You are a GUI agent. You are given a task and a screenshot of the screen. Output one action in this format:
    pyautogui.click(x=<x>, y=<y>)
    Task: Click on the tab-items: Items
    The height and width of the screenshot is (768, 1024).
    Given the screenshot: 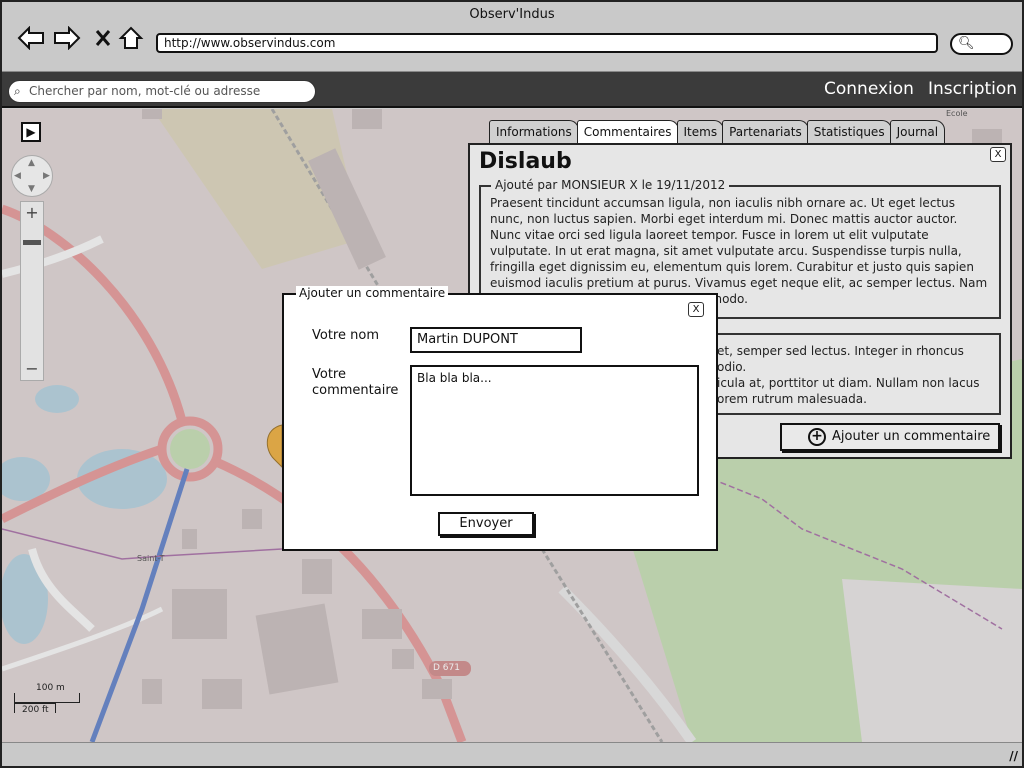 What is the action you would take?
    pyautogui.click(x=700, y=132)
    